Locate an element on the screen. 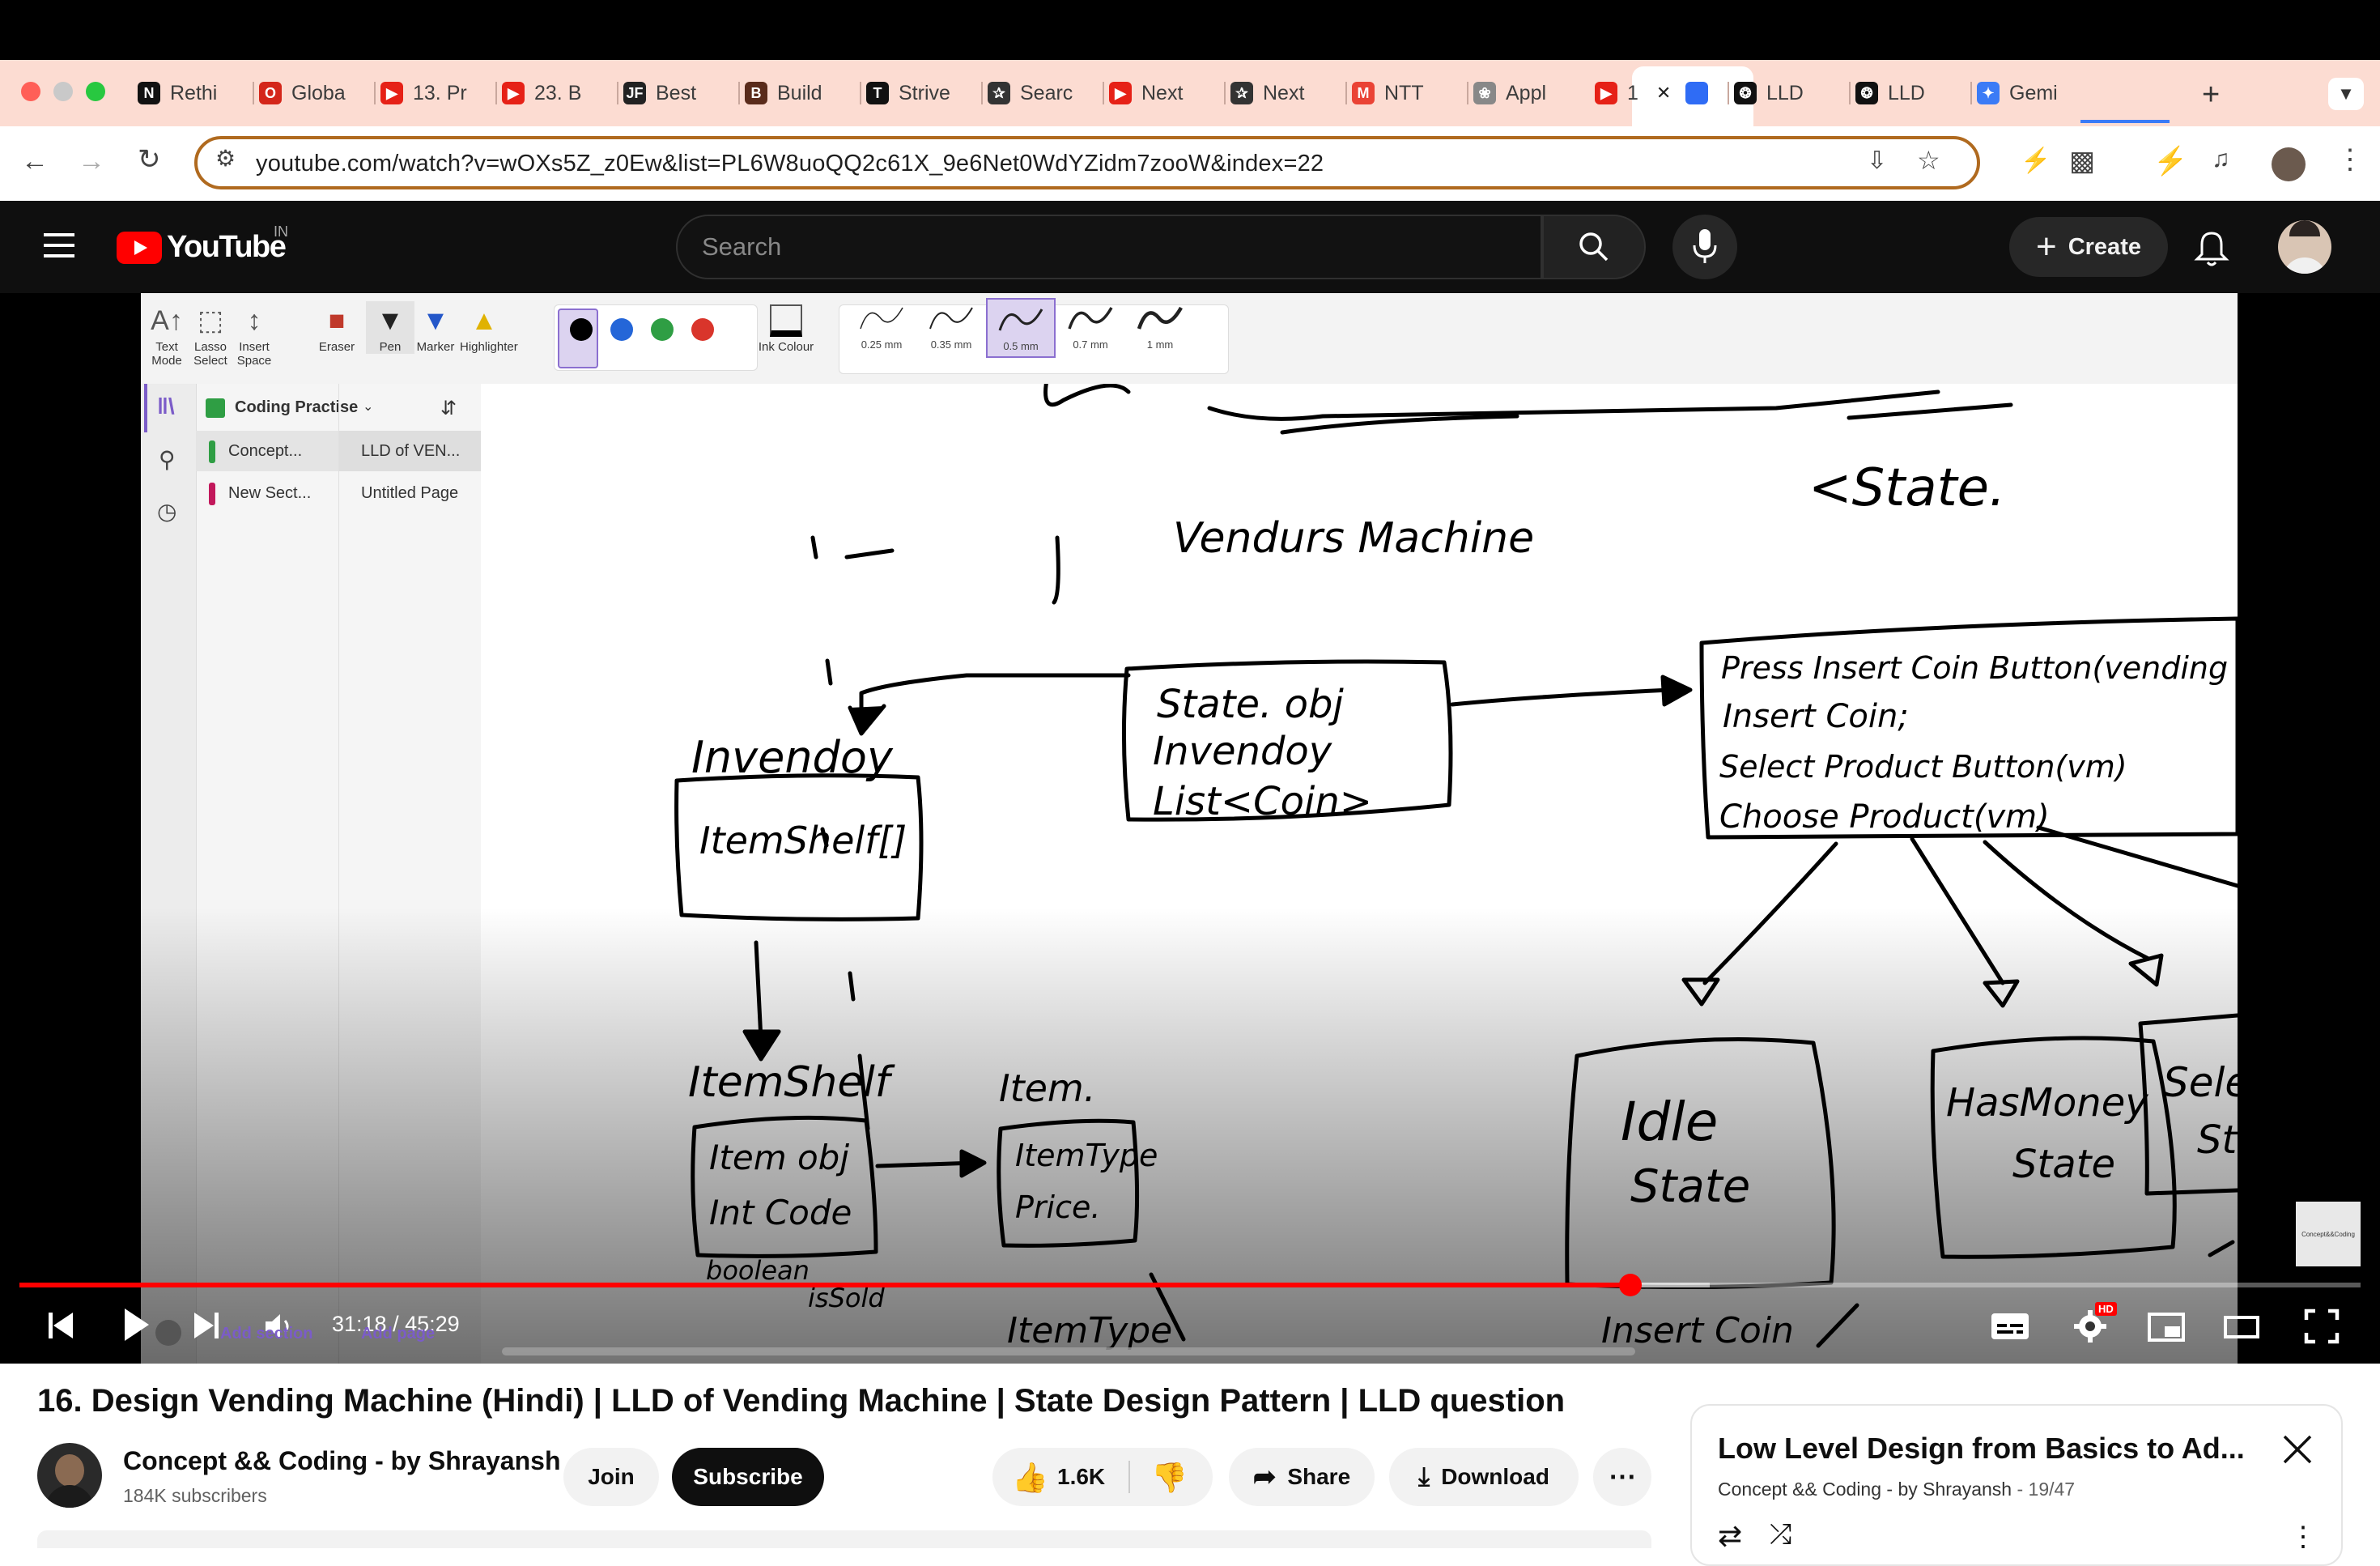  description-box is located at coordinates (844, 1539).